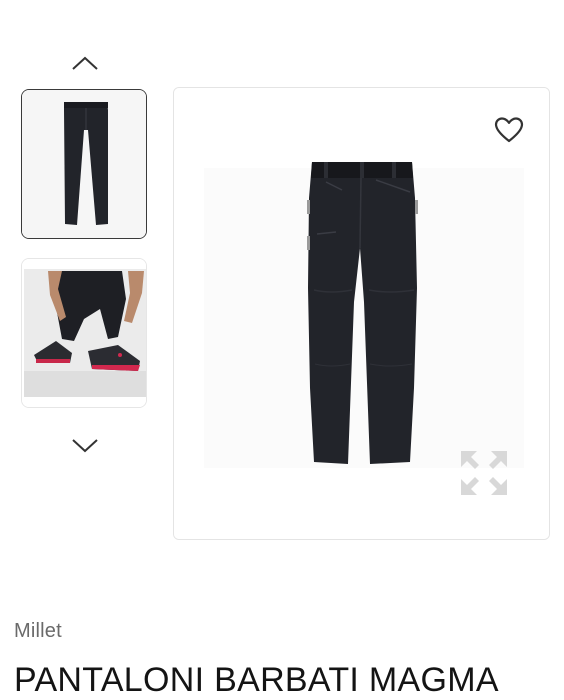 The image size is (564, 700). I want to click on wishlist-button, so click(509, 130).